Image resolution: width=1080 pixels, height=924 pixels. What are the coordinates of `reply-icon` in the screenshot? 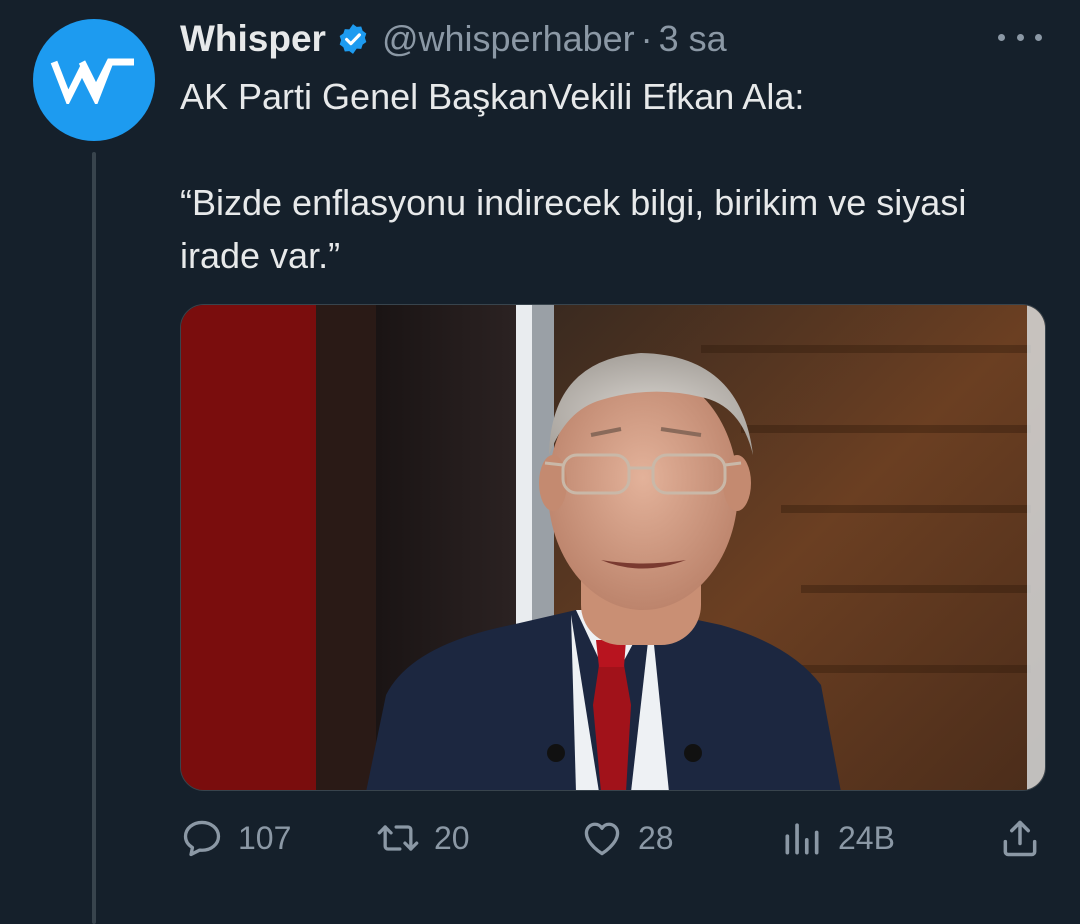 It's located at (202, 838).